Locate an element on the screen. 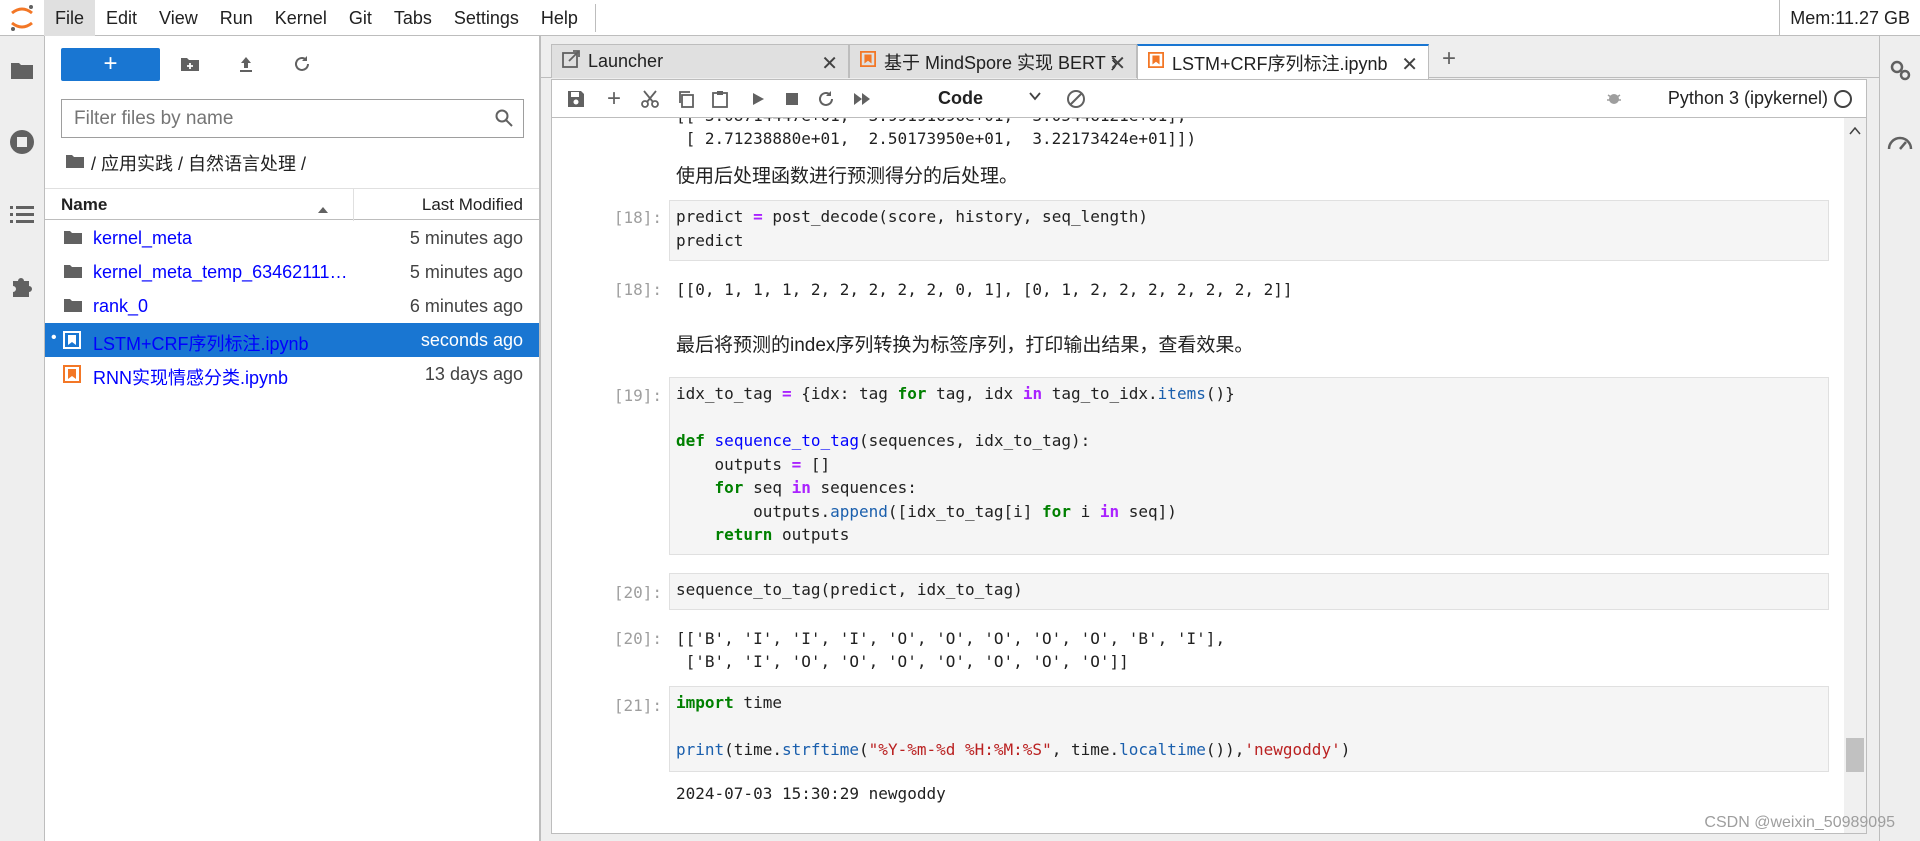  file-modified: 5 minutes ago is located at coordinates (466, 272).